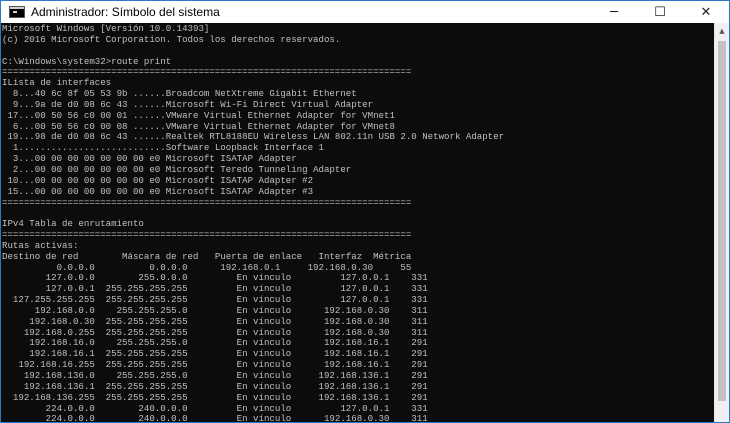 The width and height of the screenshot is (730, 423). I want to click on maximize-button: ☐, so click(660, 12).